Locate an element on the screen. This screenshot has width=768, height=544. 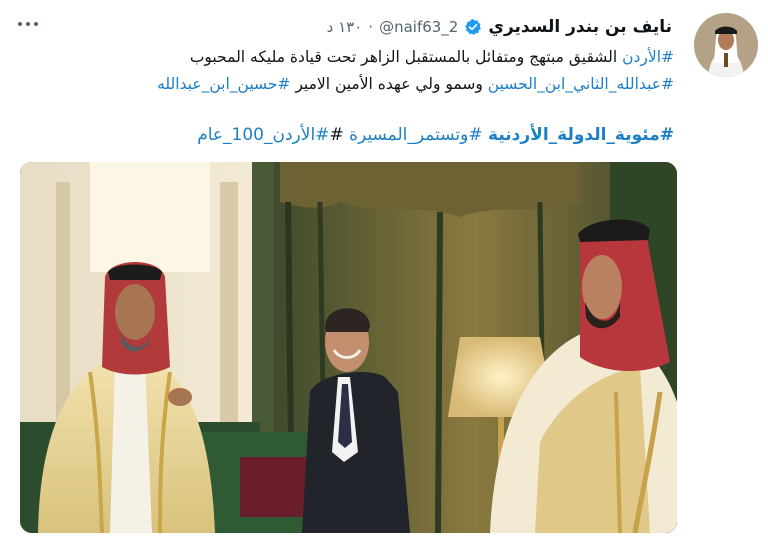
user-handle: @naif63_2 is located at coordinates (418, 27).